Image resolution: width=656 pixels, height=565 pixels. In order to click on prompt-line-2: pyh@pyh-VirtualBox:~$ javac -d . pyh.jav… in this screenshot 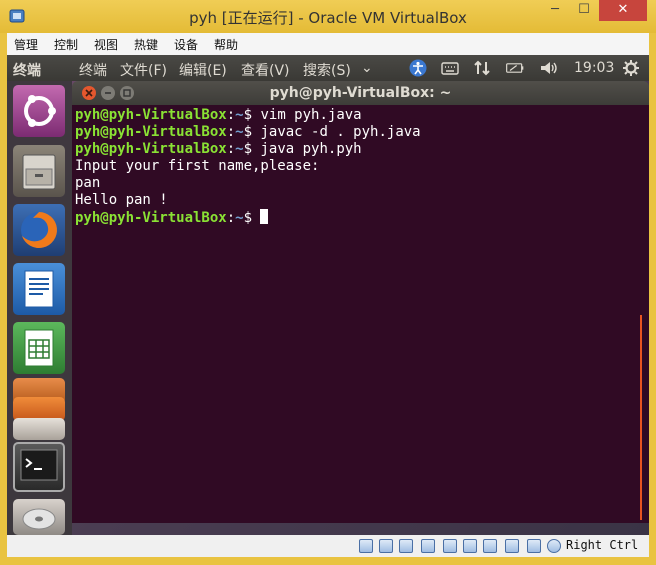, I will do `click(248, 132)`.